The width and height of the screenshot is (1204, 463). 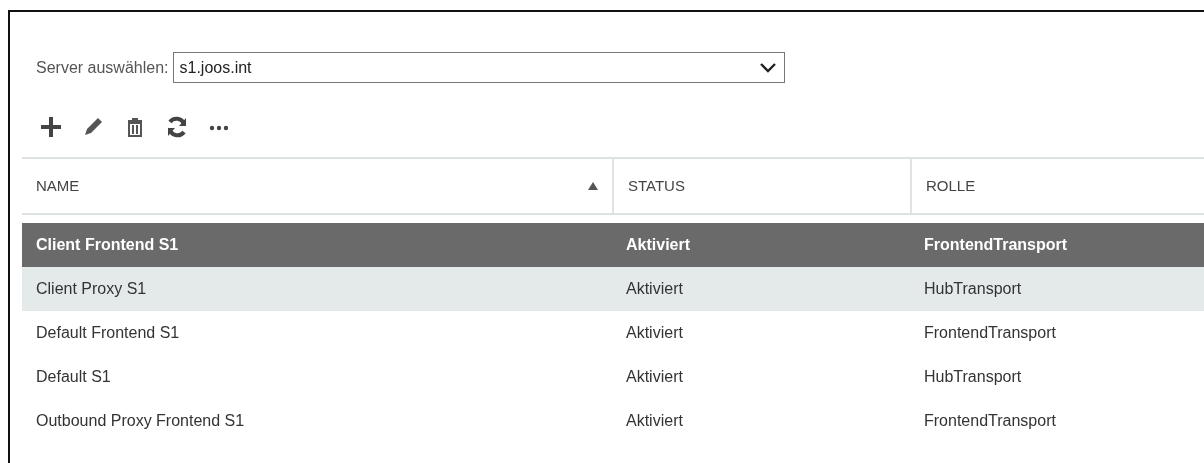 I want to click on field-label: Server auswählen:, so click(x=102, y=67).